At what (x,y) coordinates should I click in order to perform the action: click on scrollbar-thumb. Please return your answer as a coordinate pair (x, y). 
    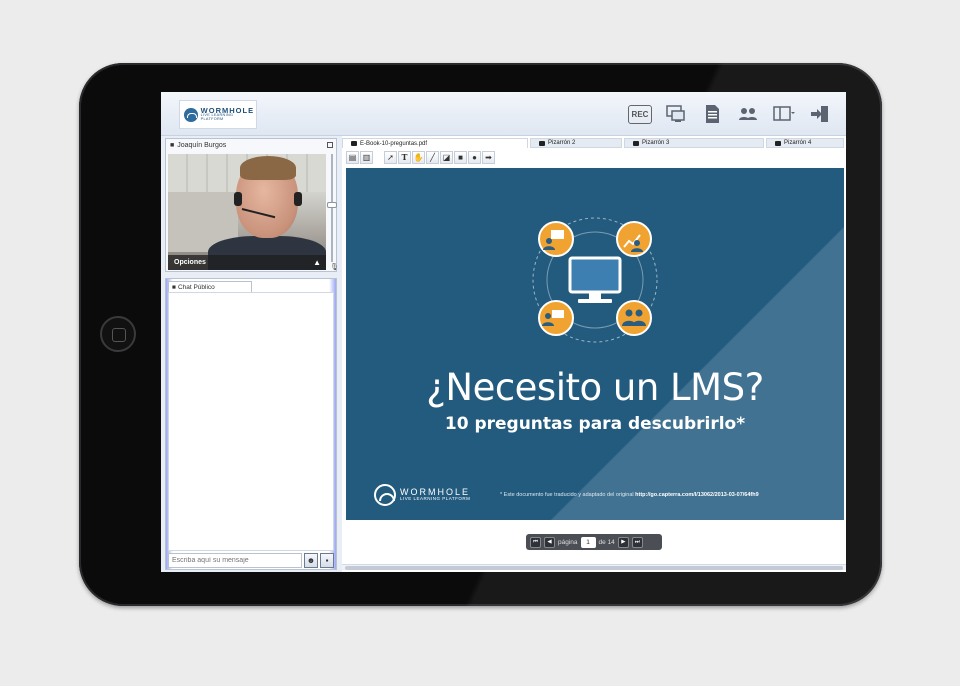
    Looking at the image, I should click on (594, 568).